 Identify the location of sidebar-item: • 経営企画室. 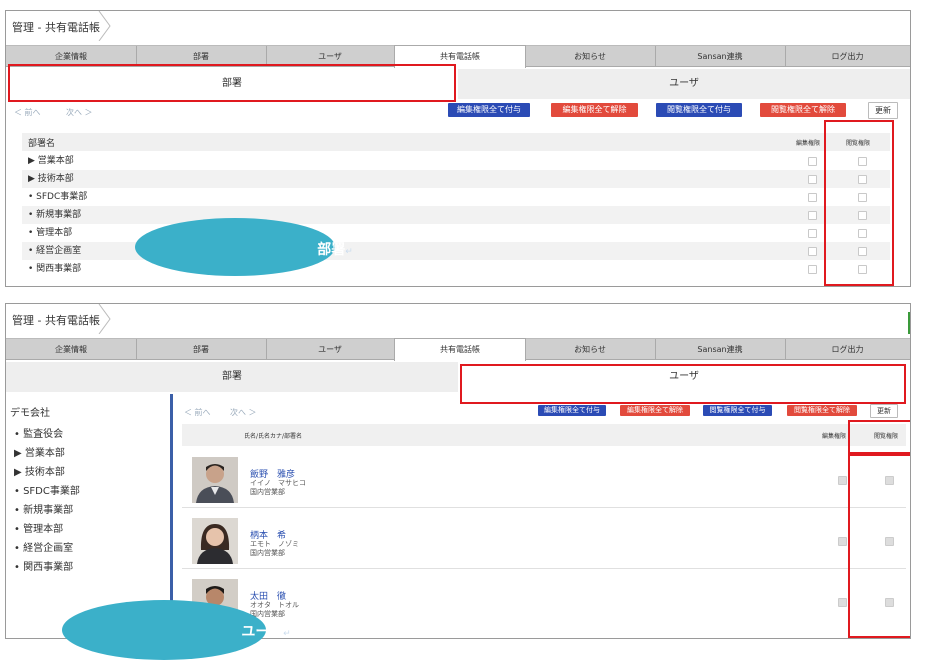
(43, 546).